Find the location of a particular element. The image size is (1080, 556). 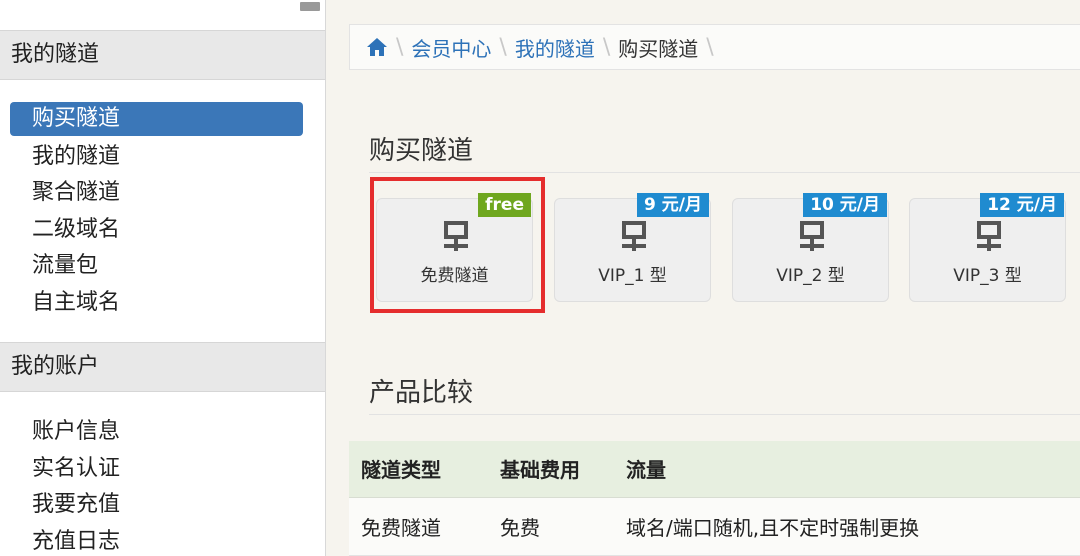

sidebar-account-menu: 账户信息 实名认证 我要充值 充值日志 is located at coordinates (162, 485).